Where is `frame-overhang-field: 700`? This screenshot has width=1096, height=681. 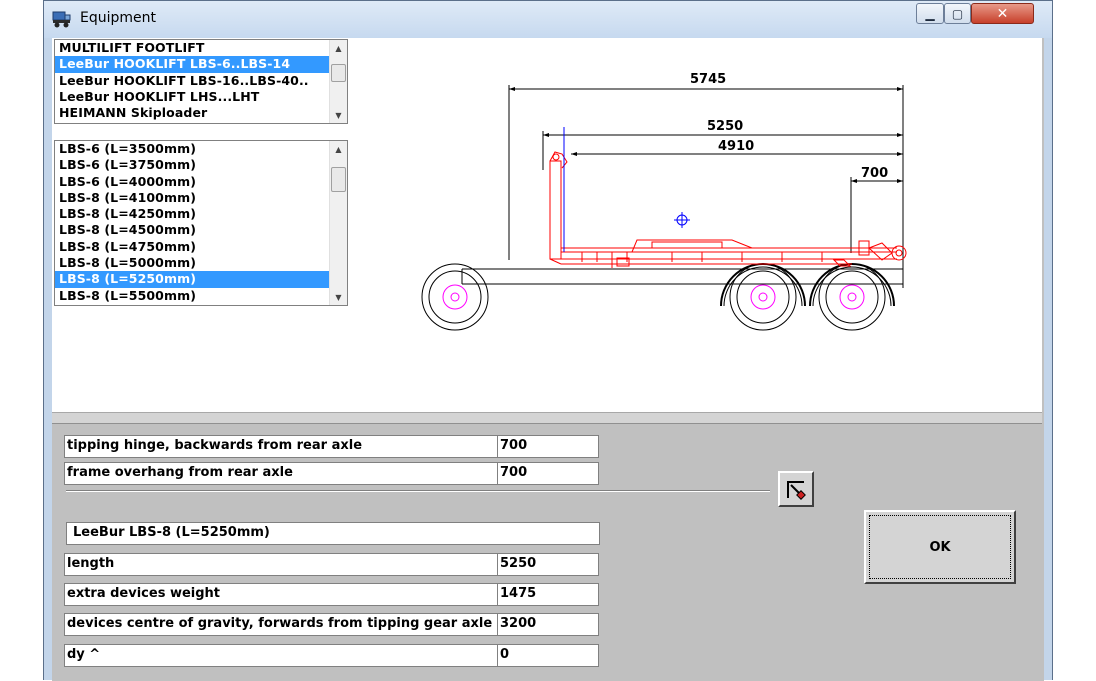
frame-overhang-field: 700 is located at coordinates (548, 473).